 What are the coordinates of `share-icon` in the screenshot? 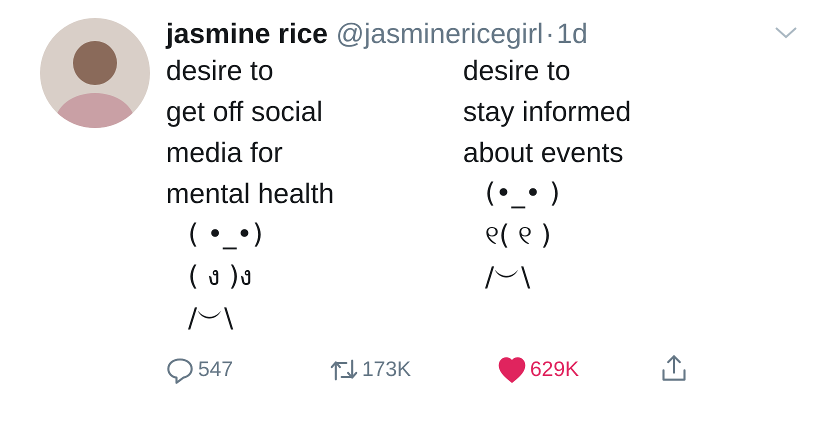 It's located at (674, 368).